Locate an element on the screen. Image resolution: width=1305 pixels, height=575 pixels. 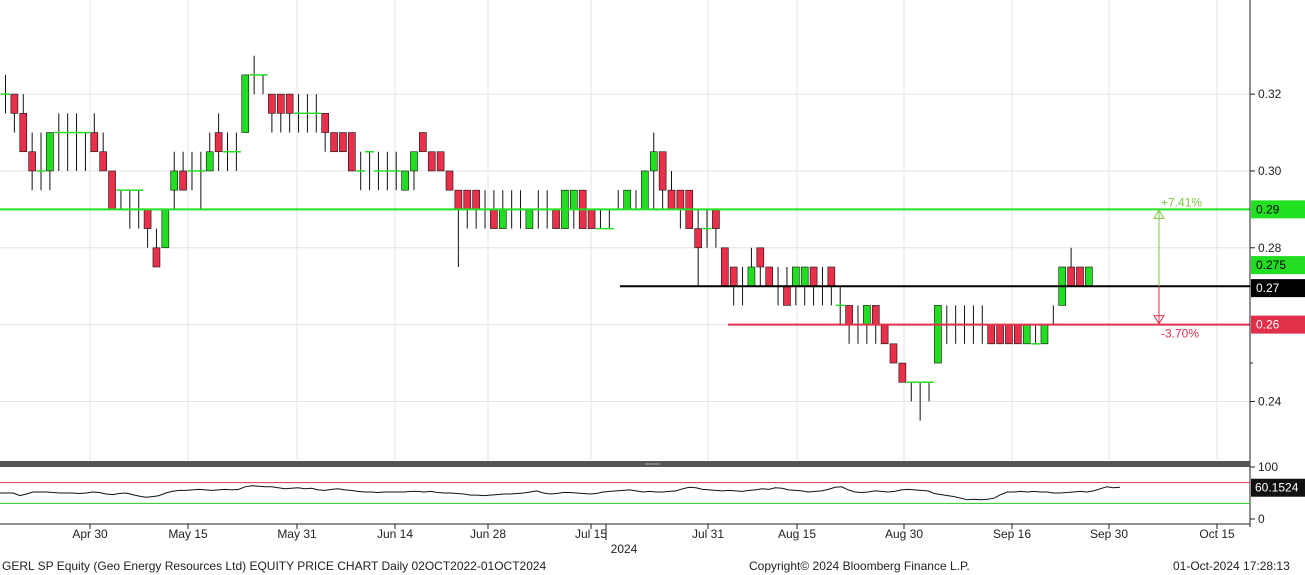
price-tag-label: 0.275 is located at coordinates (1271, 265).